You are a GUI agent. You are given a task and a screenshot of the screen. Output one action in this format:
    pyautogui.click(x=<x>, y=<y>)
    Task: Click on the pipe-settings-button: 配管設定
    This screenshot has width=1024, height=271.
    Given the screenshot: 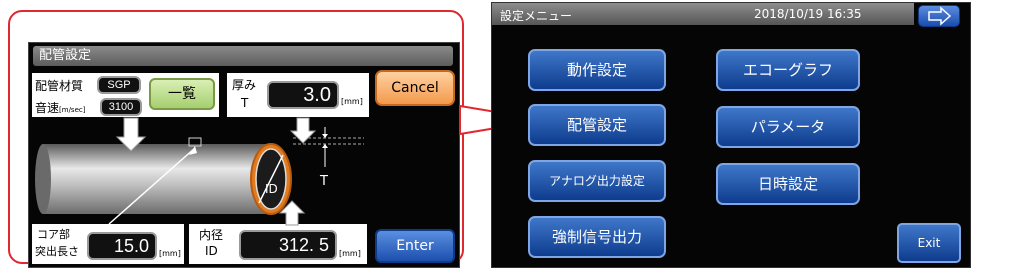 What is the action you would take?
    pyautogui.click(x=597, y=125)
    